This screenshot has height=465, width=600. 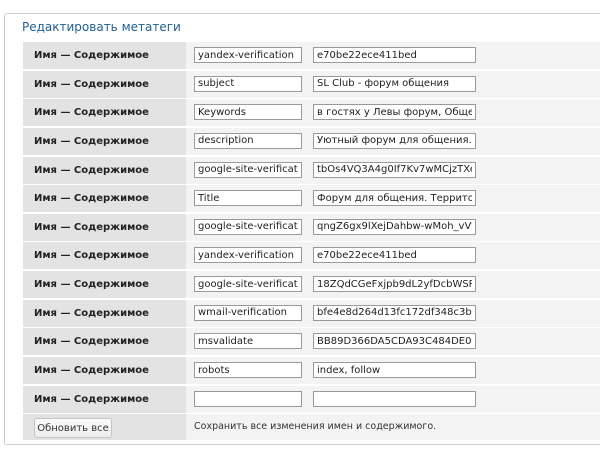 I want to click on footer-actions: Обновить все, so click(x=104, y=427).